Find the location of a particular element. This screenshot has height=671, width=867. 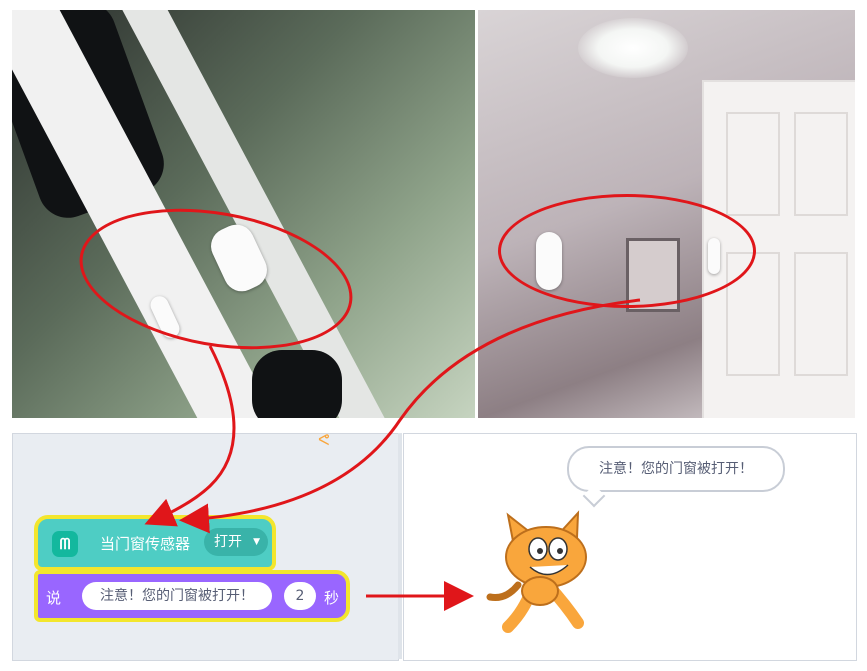

arrow-left-photo-to-block is located at coordinates (190, 436).